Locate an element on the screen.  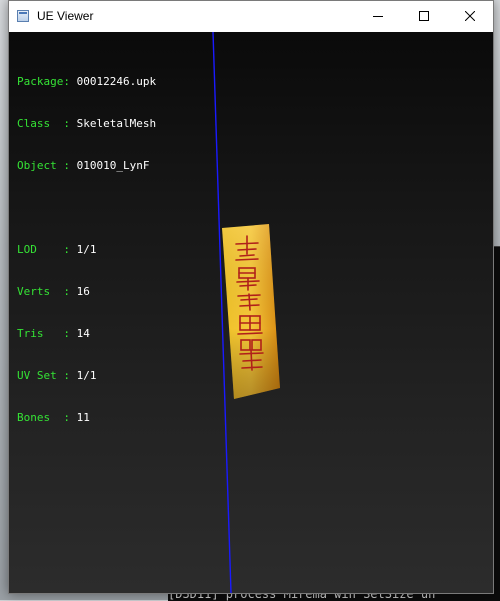
close-icon is located at coordinates (470, 16).